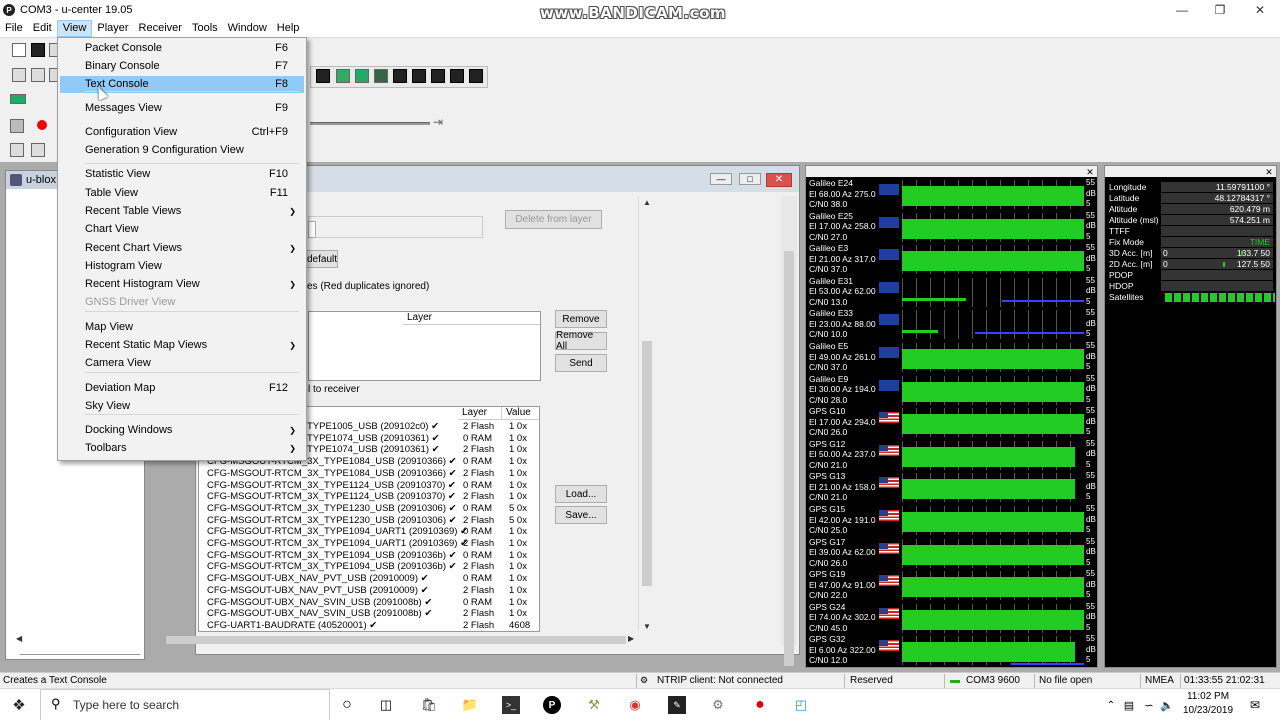  I want to click on horizontal-scrollbar: ◀ ▶, so click(326, 640).